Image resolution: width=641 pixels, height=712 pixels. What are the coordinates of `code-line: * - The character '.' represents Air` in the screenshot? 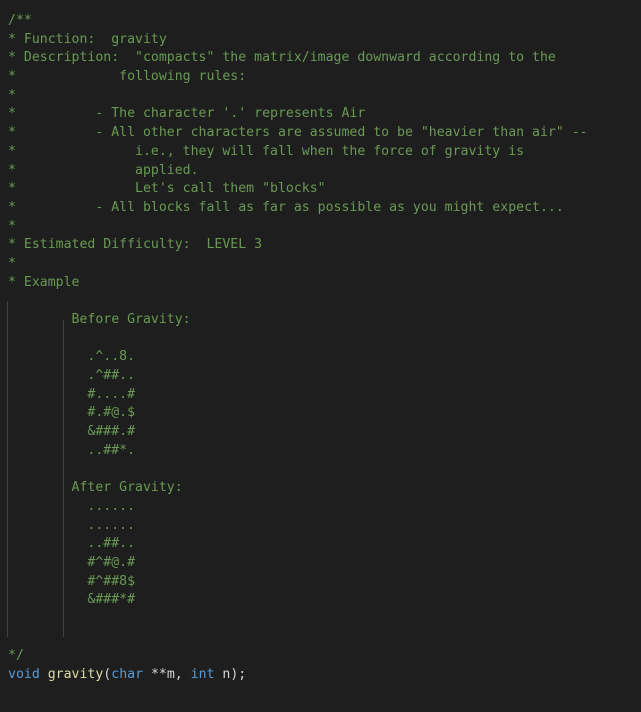 It's located at (320, 114).